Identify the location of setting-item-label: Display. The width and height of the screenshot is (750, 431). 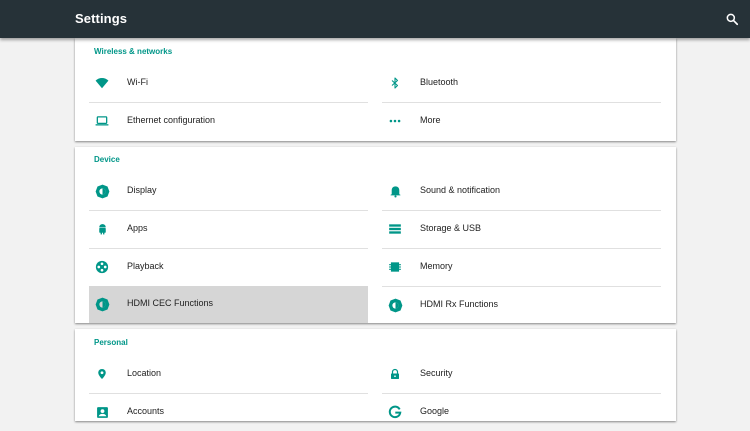
(142, 190).